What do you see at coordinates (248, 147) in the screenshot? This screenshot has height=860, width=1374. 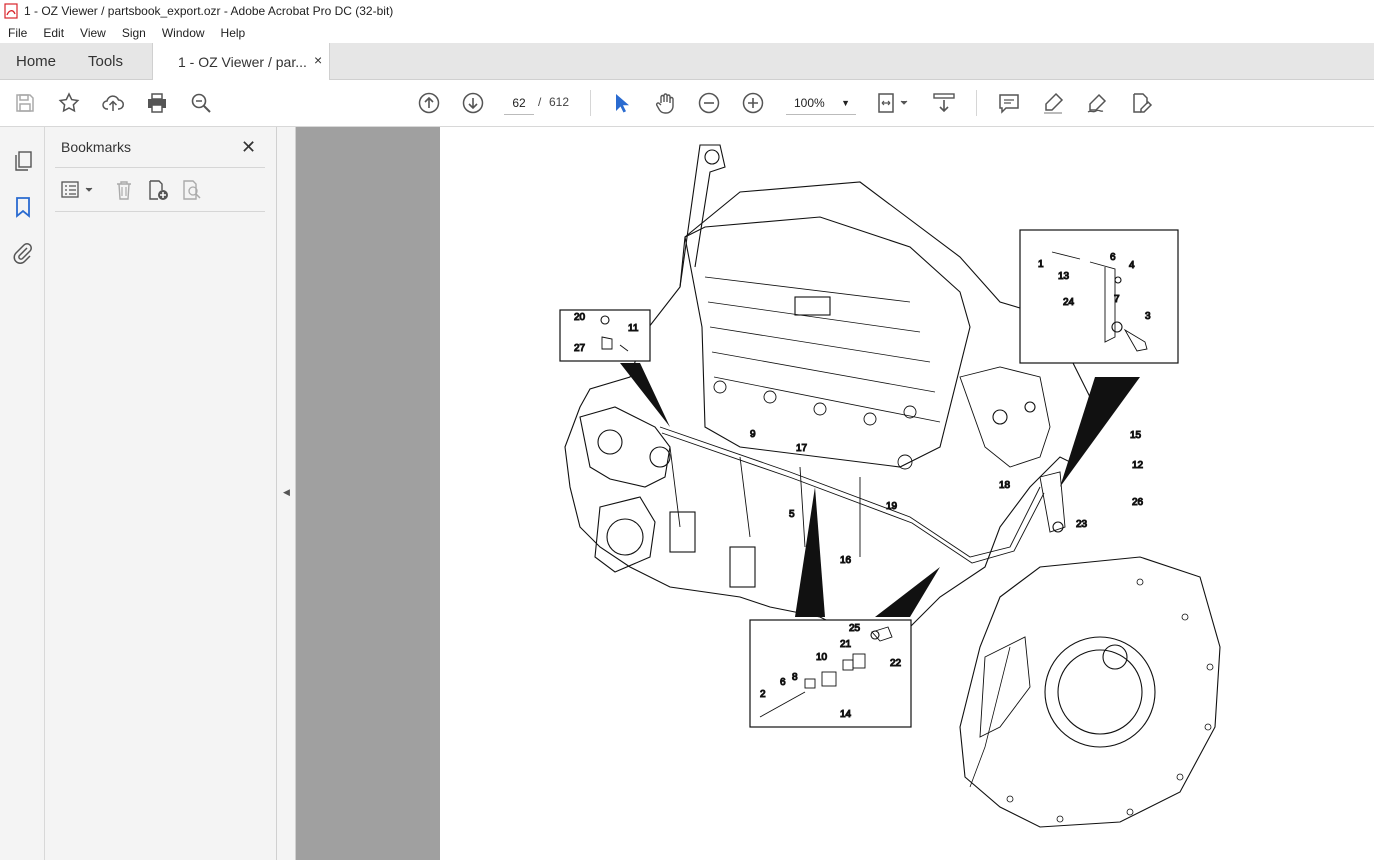 I see `close-icon: ✕` at bounding box center [248, 147].